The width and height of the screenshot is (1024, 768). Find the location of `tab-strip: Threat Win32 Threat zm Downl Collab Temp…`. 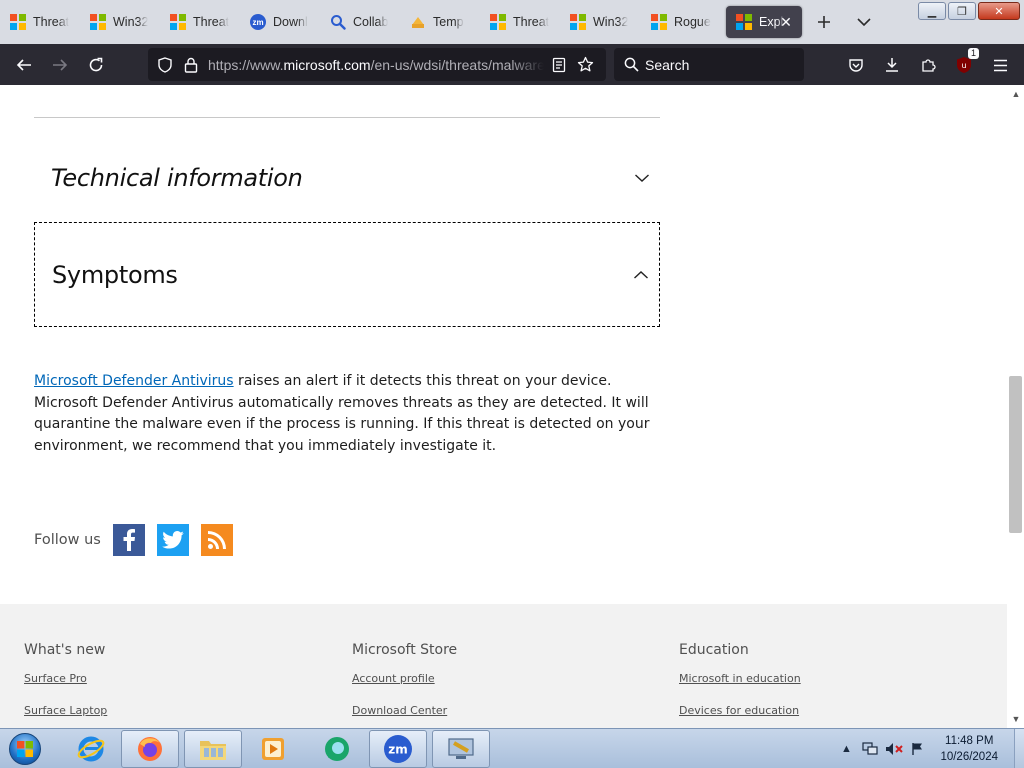

tab-strip: Threat Win32 Threat zm Downl Collab Temp… is located at coordinates (512, 22).